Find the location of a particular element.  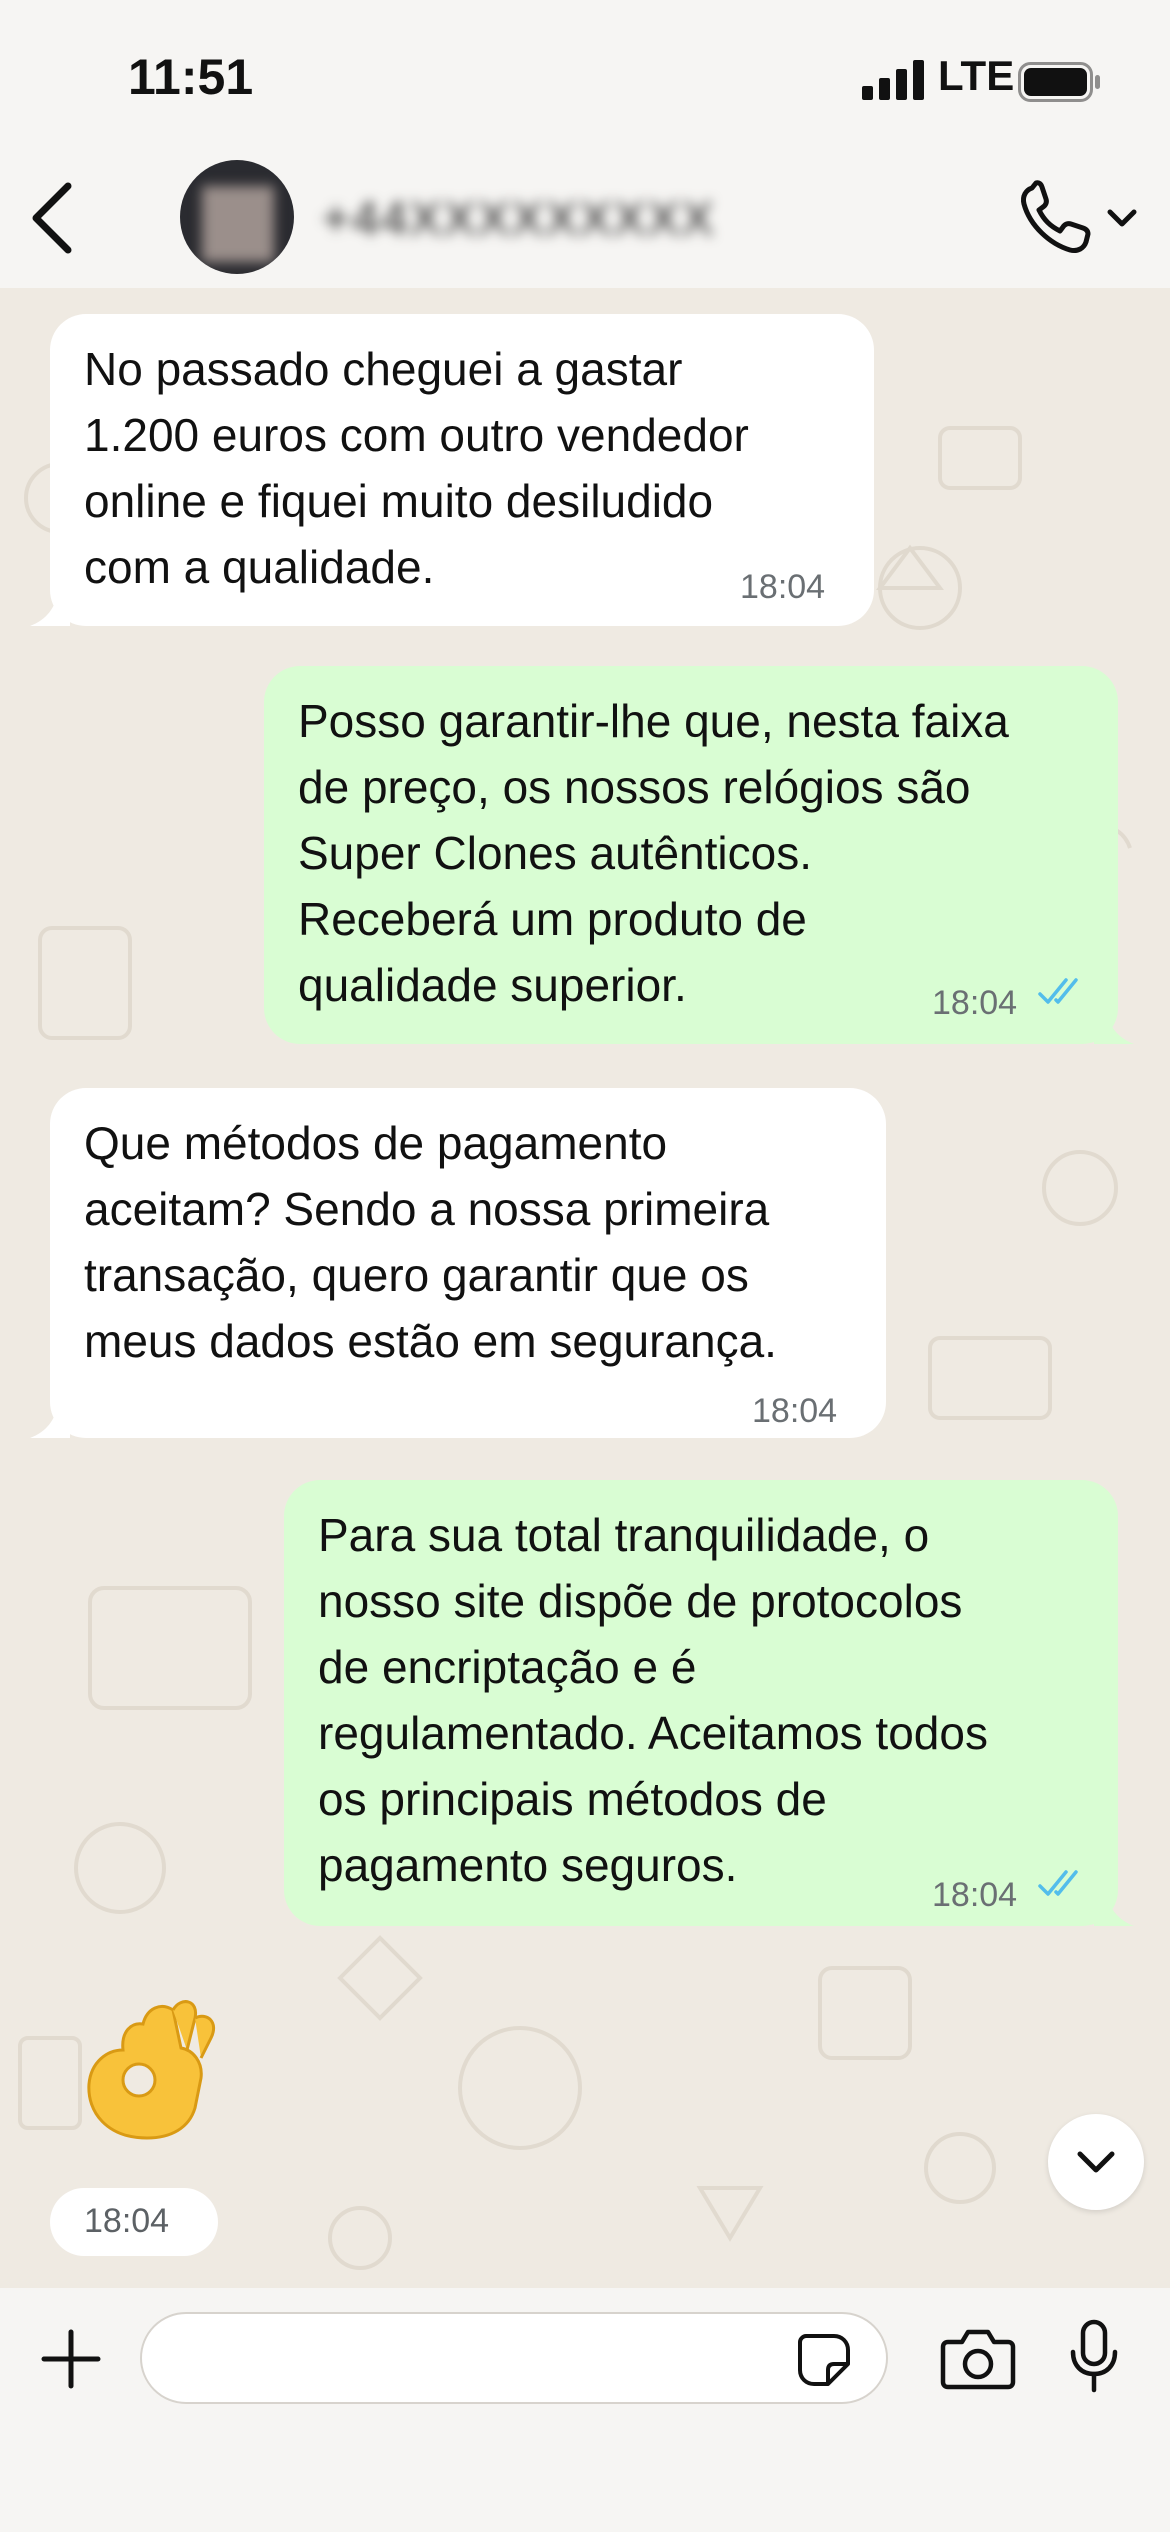

contact-avatar is located at coordinates (237, 217).